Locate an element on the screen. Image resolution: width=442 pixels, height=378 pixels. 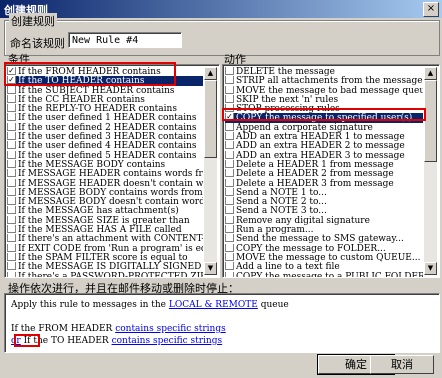
from-strings-link: contains specific strings is located at coordinates (170, 329).